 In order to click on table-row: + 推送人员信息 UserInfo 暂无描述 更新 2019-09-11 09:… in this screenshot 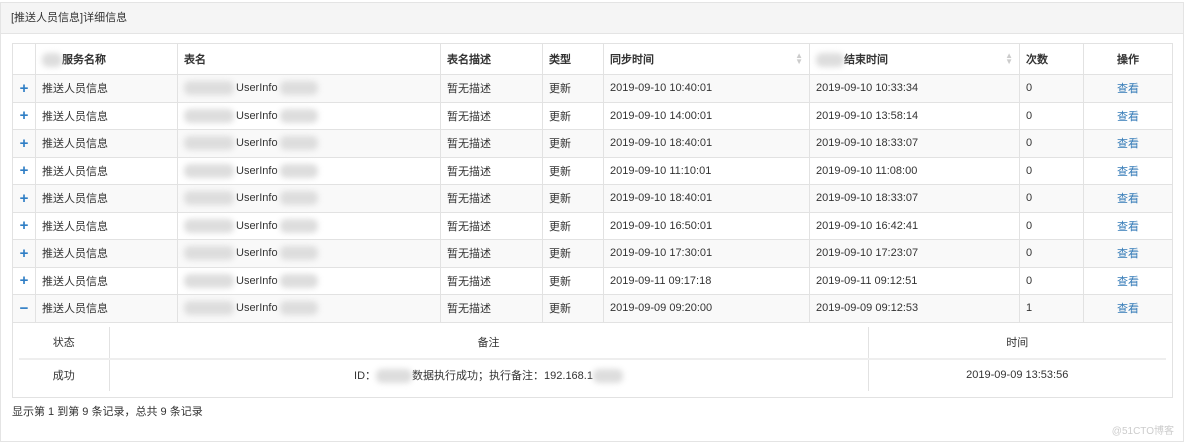, I will do `click(592, 280)`.